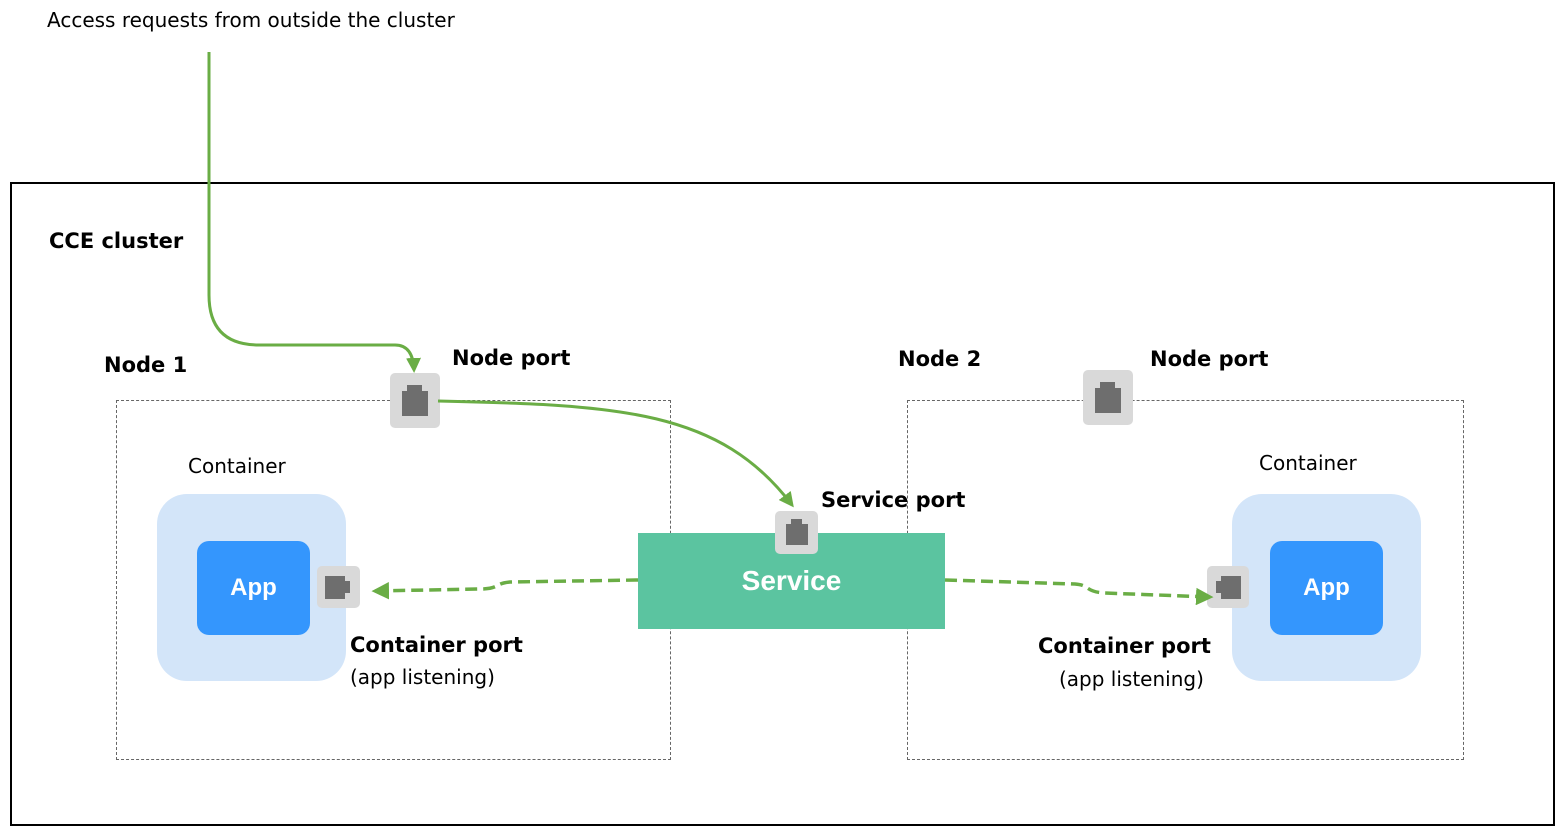 The height and width of the screenshot is (834, 1565). What do you see at coordinates (940, 359) in the screenshot?
I see `node-2-label: Node 2` at bounding box center [940, 359].